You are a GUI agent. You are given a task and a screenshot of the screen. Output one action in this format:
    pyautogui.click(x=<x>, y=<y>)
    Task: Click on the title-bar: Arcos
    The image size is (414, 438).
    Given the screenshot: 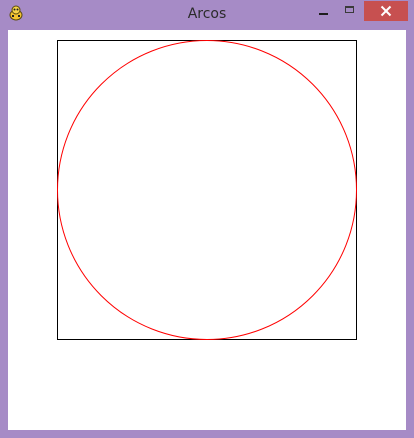 What is the action you would take?
    pyautogui.click(x=207, y=14)
    